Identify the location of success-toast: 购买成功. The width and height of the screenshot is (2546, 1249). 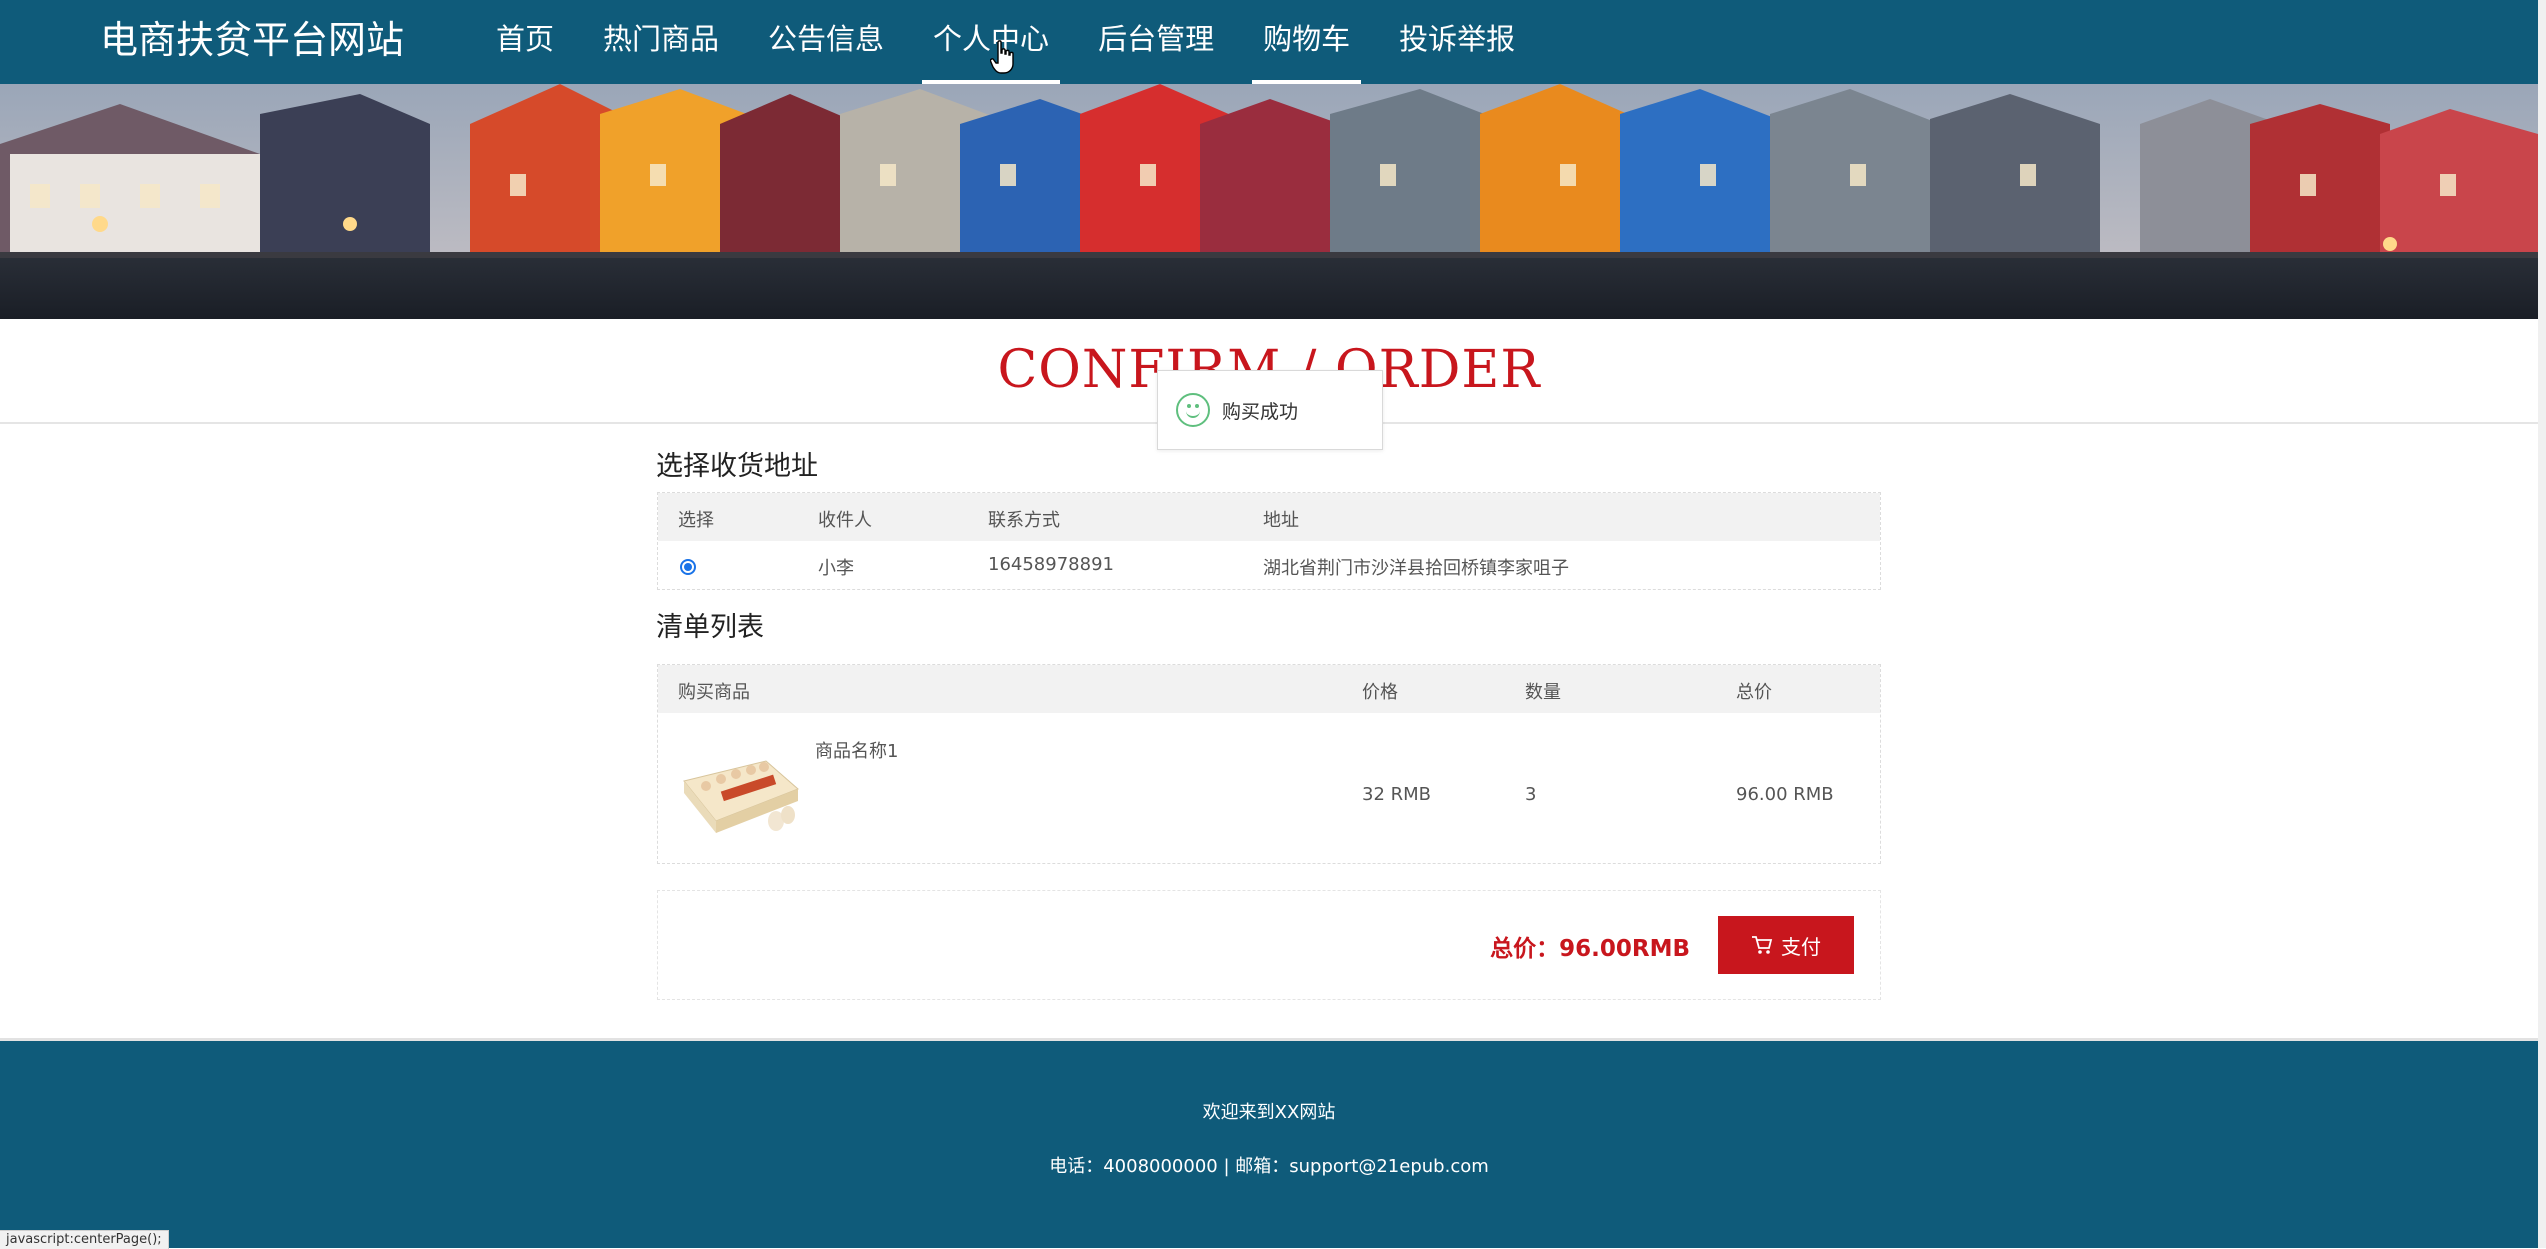
(1270, 410).